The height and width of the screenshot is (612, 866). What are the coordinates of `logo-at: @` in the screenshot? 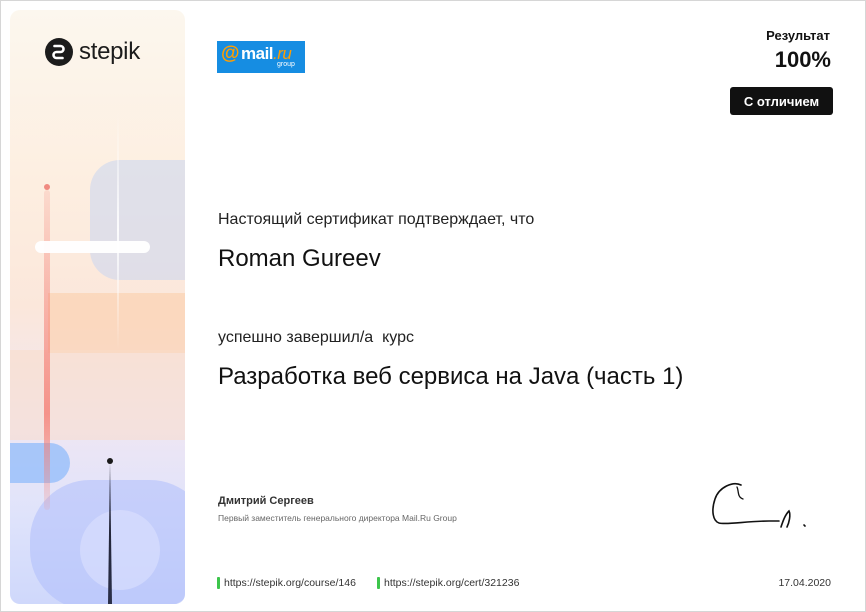 It's located at (230, 53).